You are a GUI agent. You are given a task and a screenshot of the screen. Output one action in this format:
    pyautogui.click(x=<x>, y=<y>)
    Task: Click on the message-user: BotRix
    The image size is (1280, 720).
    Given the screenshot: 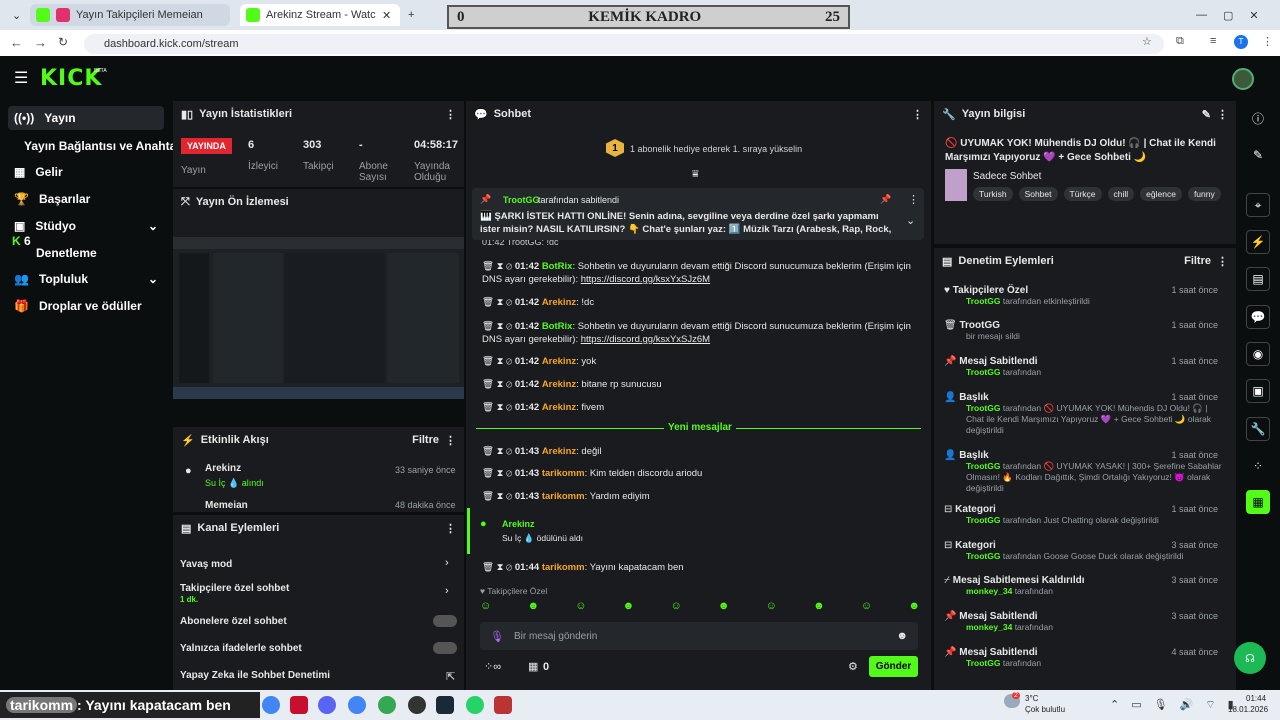 What is the action you would take?
    pyautogui.click(x=557, y=266)
    